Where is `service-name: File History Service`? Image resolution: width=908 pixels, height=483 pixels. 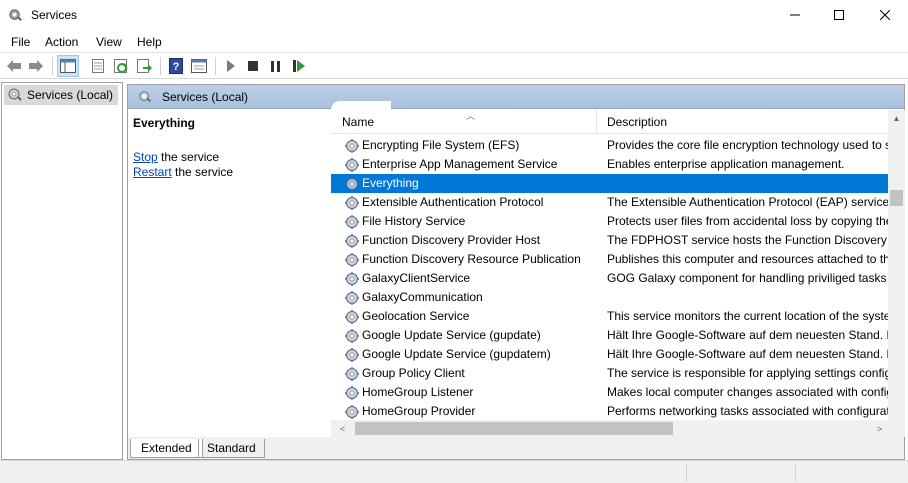 service-name: File History Service is located at coordinates (414, 221).